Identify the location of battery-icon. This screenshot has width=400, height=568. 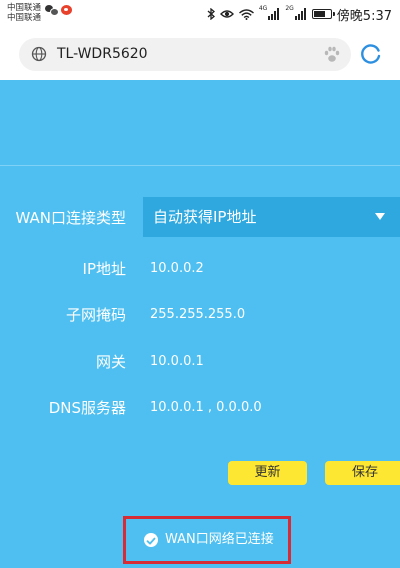
(323, 14).